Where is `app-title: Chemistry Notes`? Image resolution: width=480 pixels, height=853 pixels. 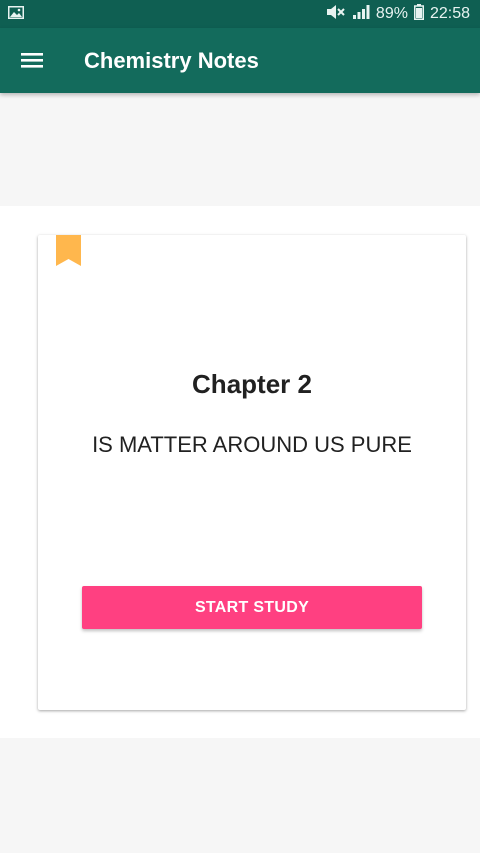 app-title: Chemistry Notes is located at coordinates (171, 60).